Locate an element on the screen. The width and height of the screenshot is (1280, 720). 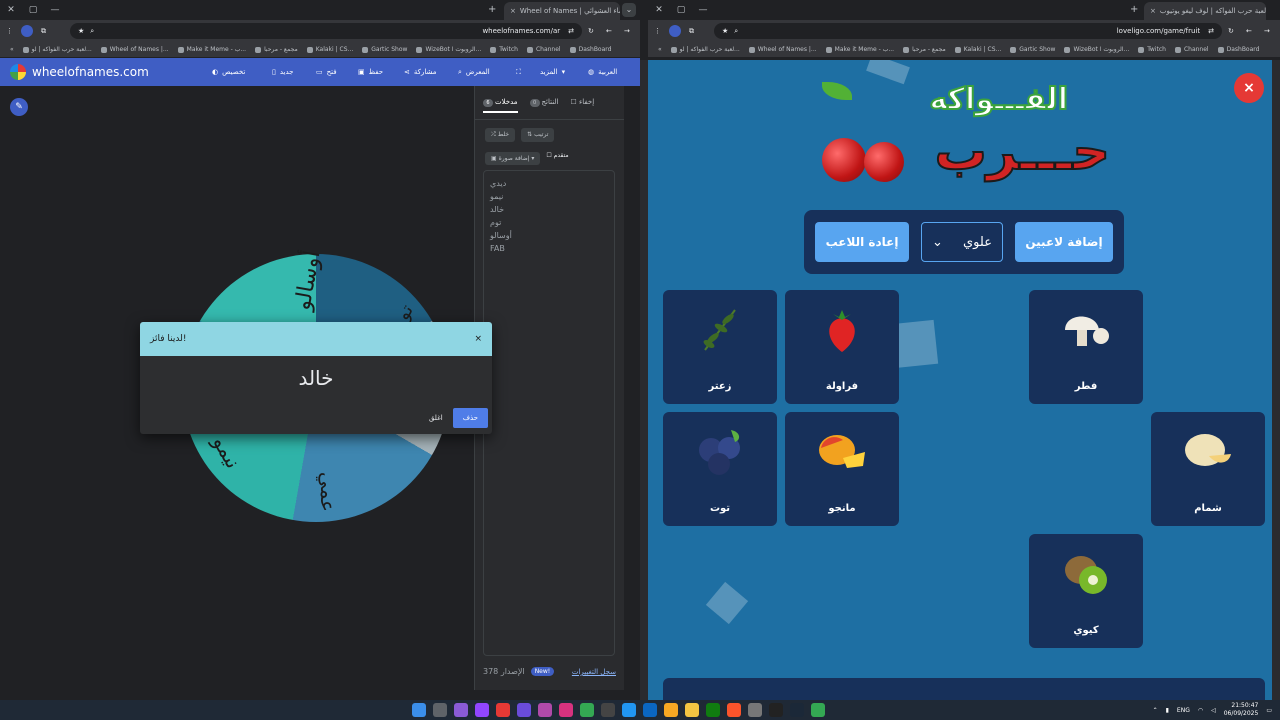
tune-icon: ⇄ is located at coordinates (1211, 31).